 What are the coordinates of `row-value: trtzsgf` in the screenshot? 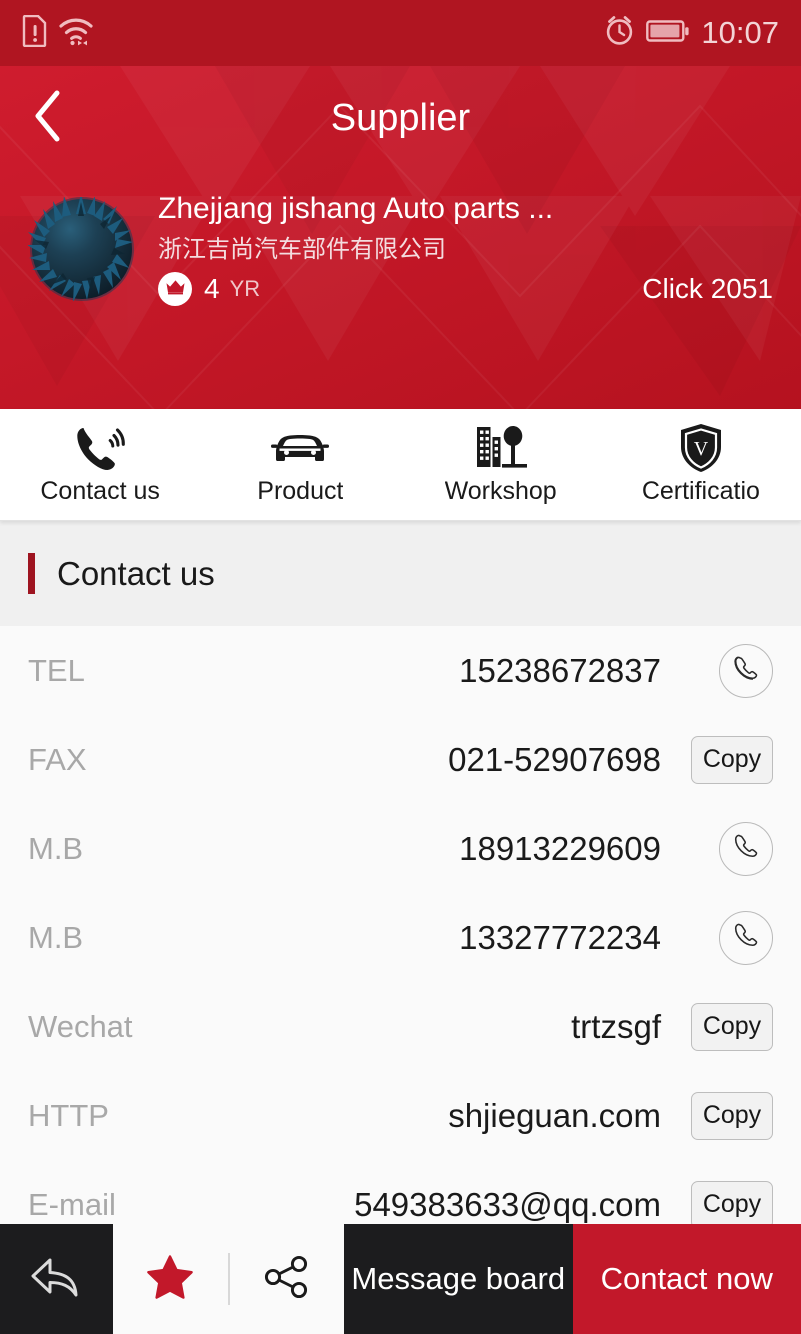 It's located at (616, 1026).